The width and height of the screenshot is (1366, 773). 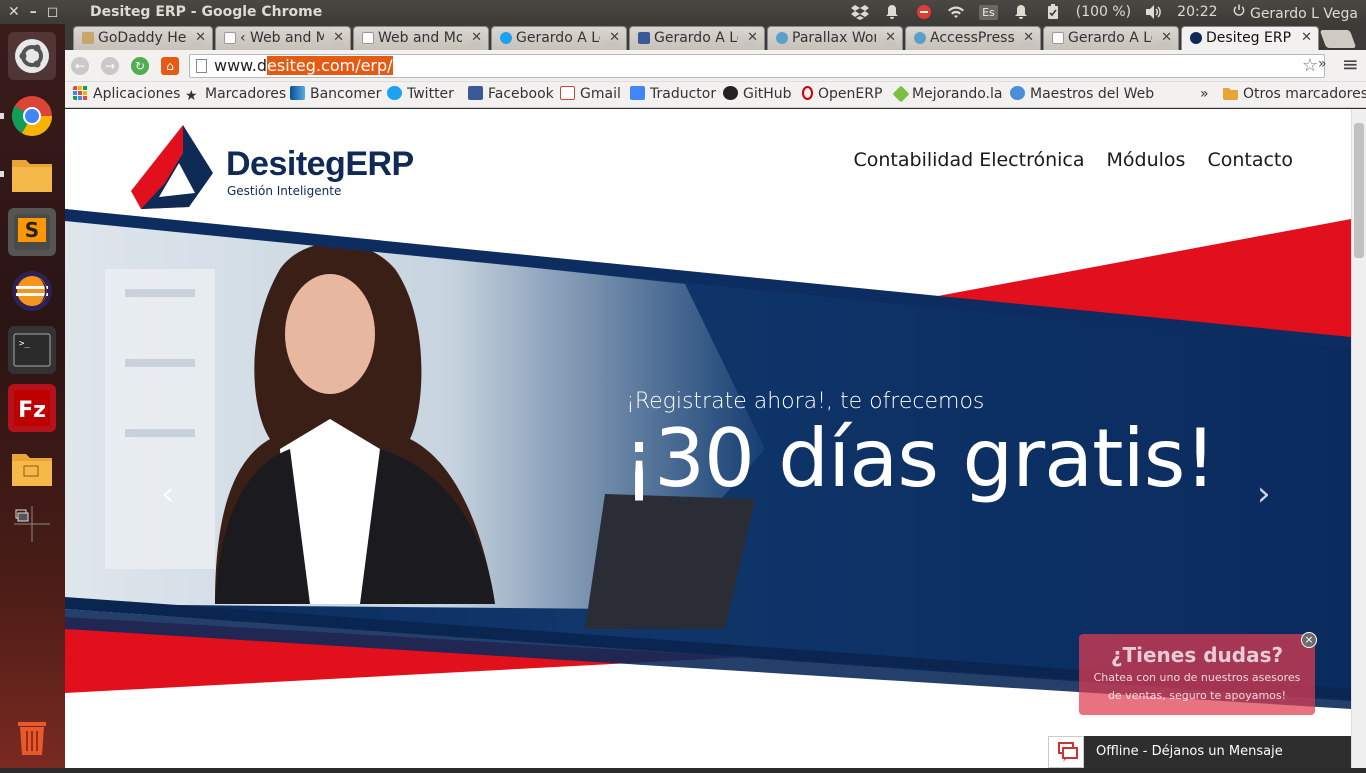 What do you see at coordinates (335, 94) in the screenshot?
I see `bookmark-bancomer: Bancomer` at bounding box center [335, 94].